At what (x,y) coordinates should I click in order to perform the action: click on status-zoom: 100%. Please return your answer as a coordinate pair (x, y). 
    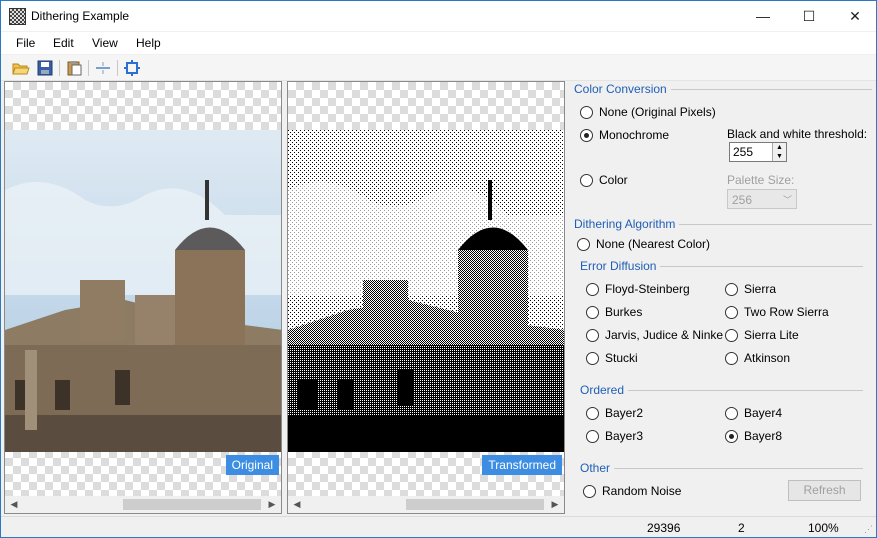
    Looking at the image, I should click on (823, 528).